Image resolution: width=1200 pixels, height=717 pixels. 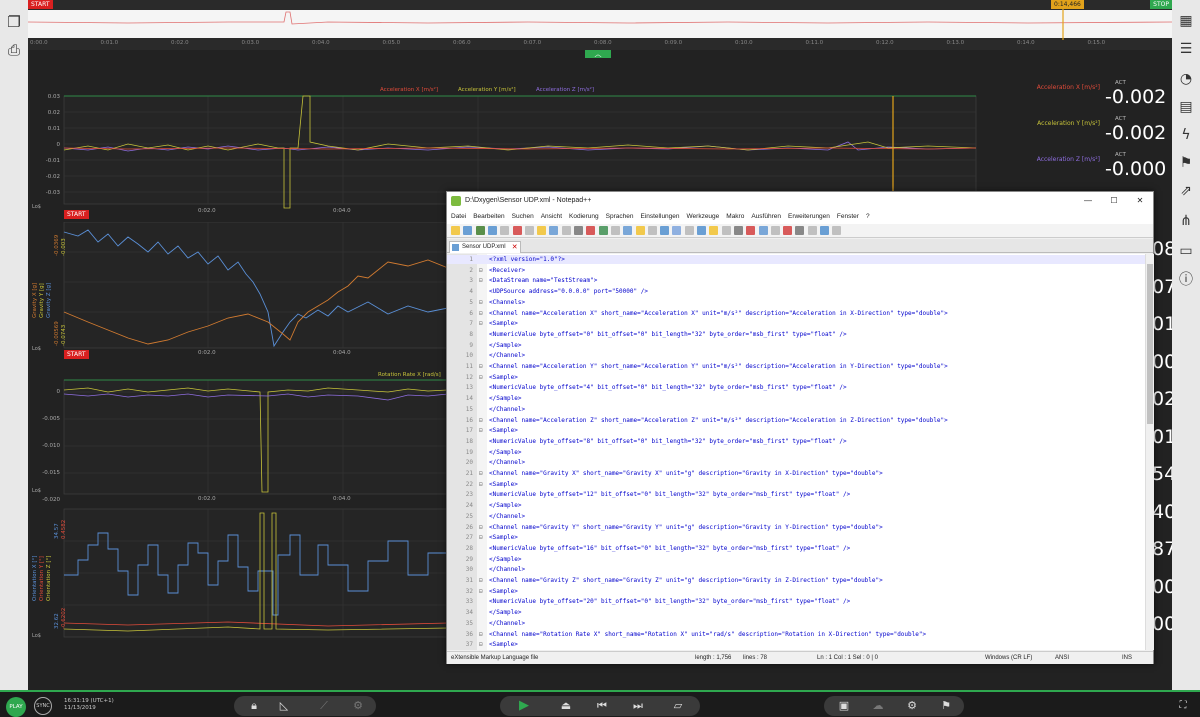 What do you see at coordinates (796, 270) in the screenshot?
I see `code-line: 2 ⊟ <Receiver>` at bounding box center [796, 270].